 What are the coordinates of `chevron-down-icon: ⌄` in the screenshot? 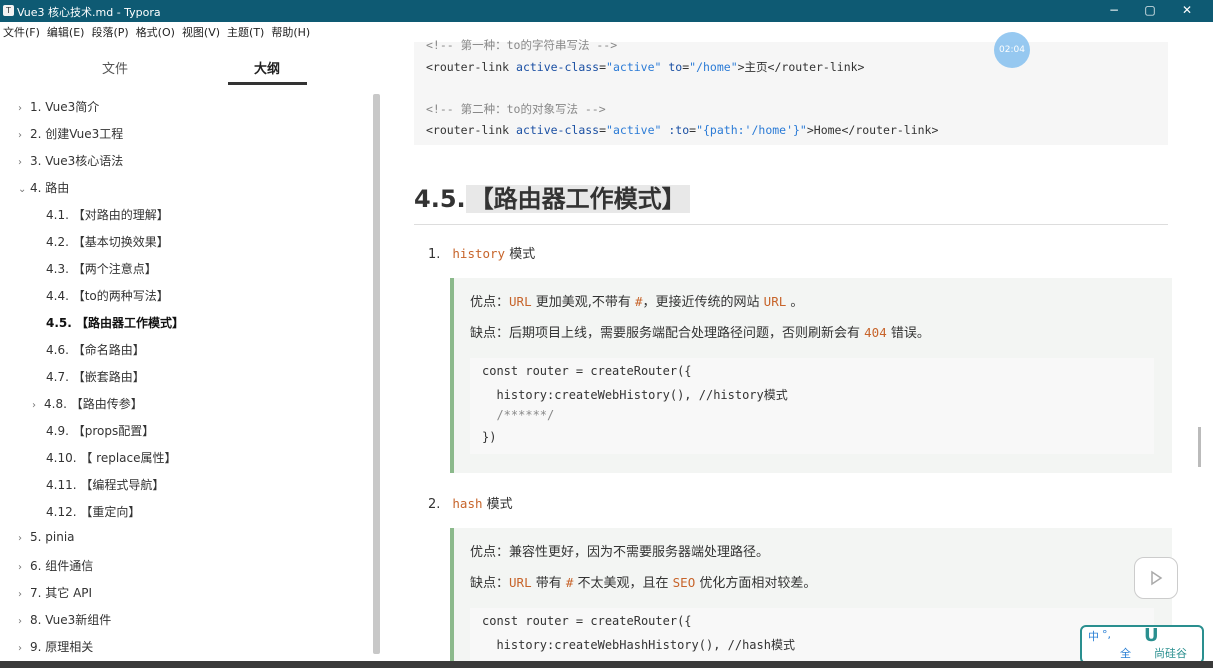 It's located at (24, 189).